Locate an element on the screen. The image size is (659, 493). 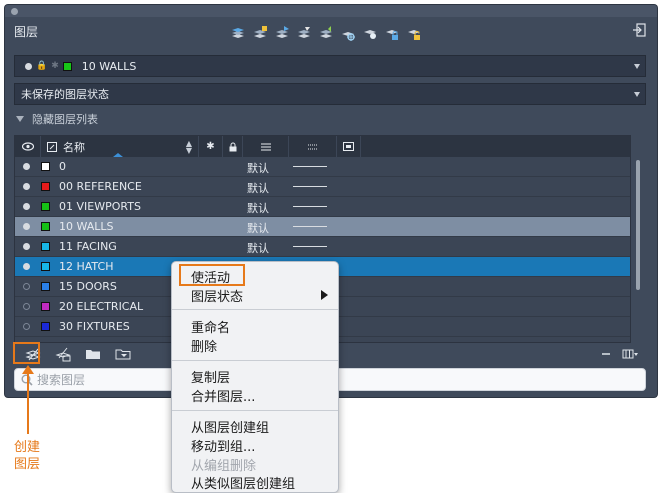
layer-name: 15 DOORS is located at coordinates (88, 286).